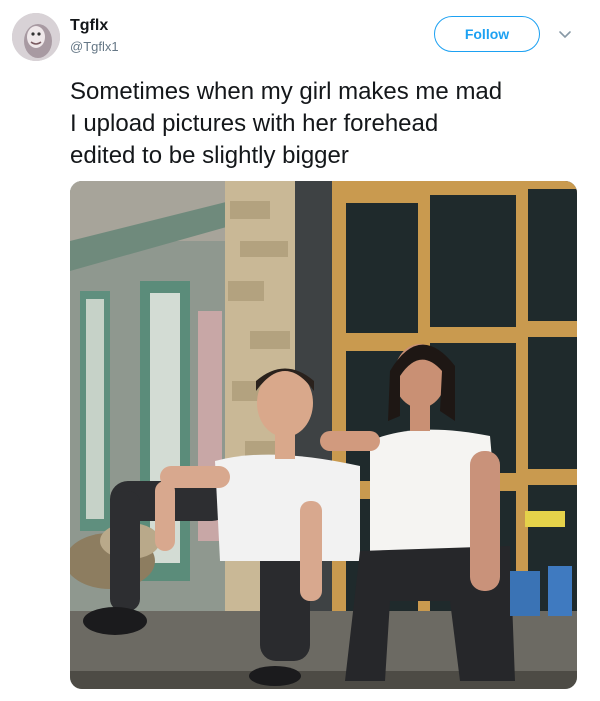 The image size is (600, 701). What do you see at coordinates (286, 91) in the screenshot?
I see `tweet-text-line: Sometimes when my girl makes me mad` at bounding box center [286, 91].